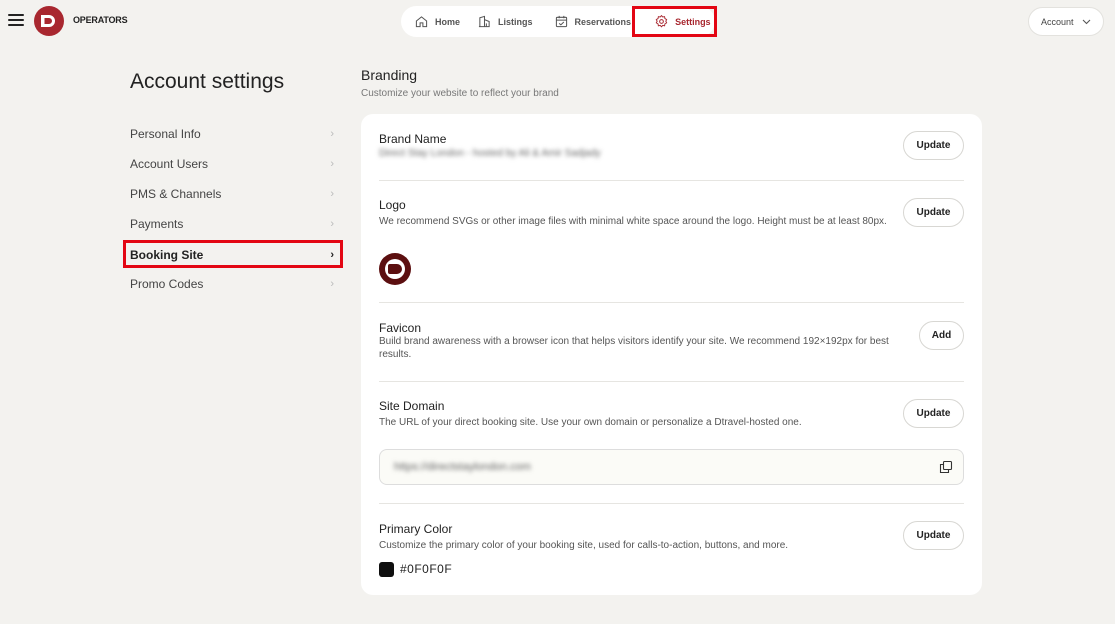  Describe the element at coordinates (671, 467) in the screenshot. I see `site-domain-url-field: https://directstaylondon.com` at that location.